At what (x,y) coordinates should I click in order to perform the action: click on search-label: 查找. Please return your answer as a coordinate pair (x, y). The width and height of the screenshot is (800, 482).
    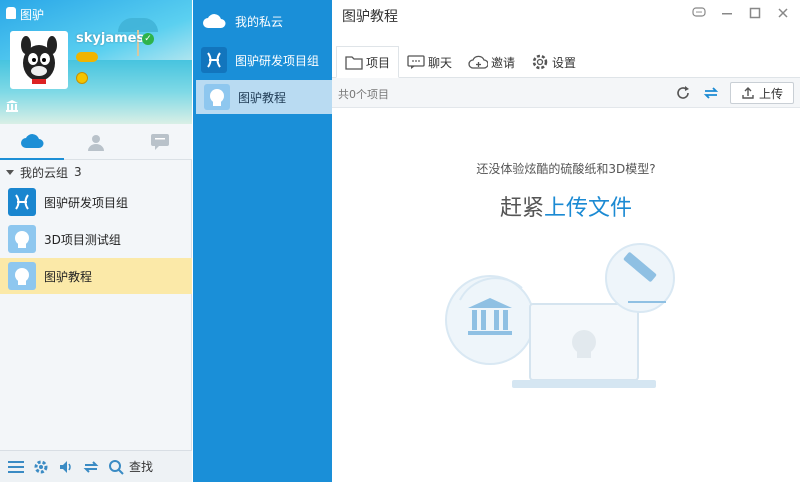
    Looking at the image, I should click on (141, 466).